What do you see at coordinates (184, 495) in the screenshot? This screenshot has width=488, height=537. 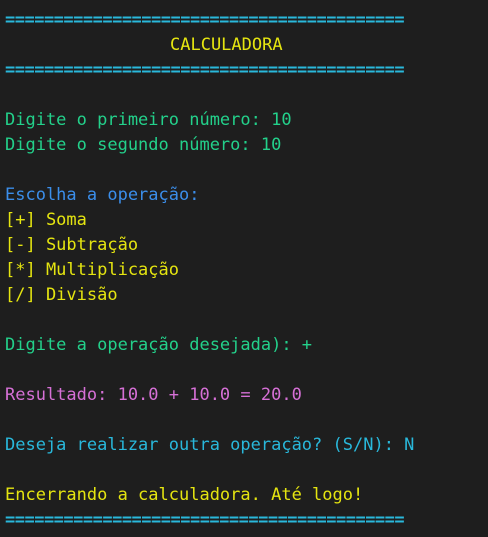 I see `farewell-message: Encerrando a calculadora. Até logo!` at bounding box center [184, 495].